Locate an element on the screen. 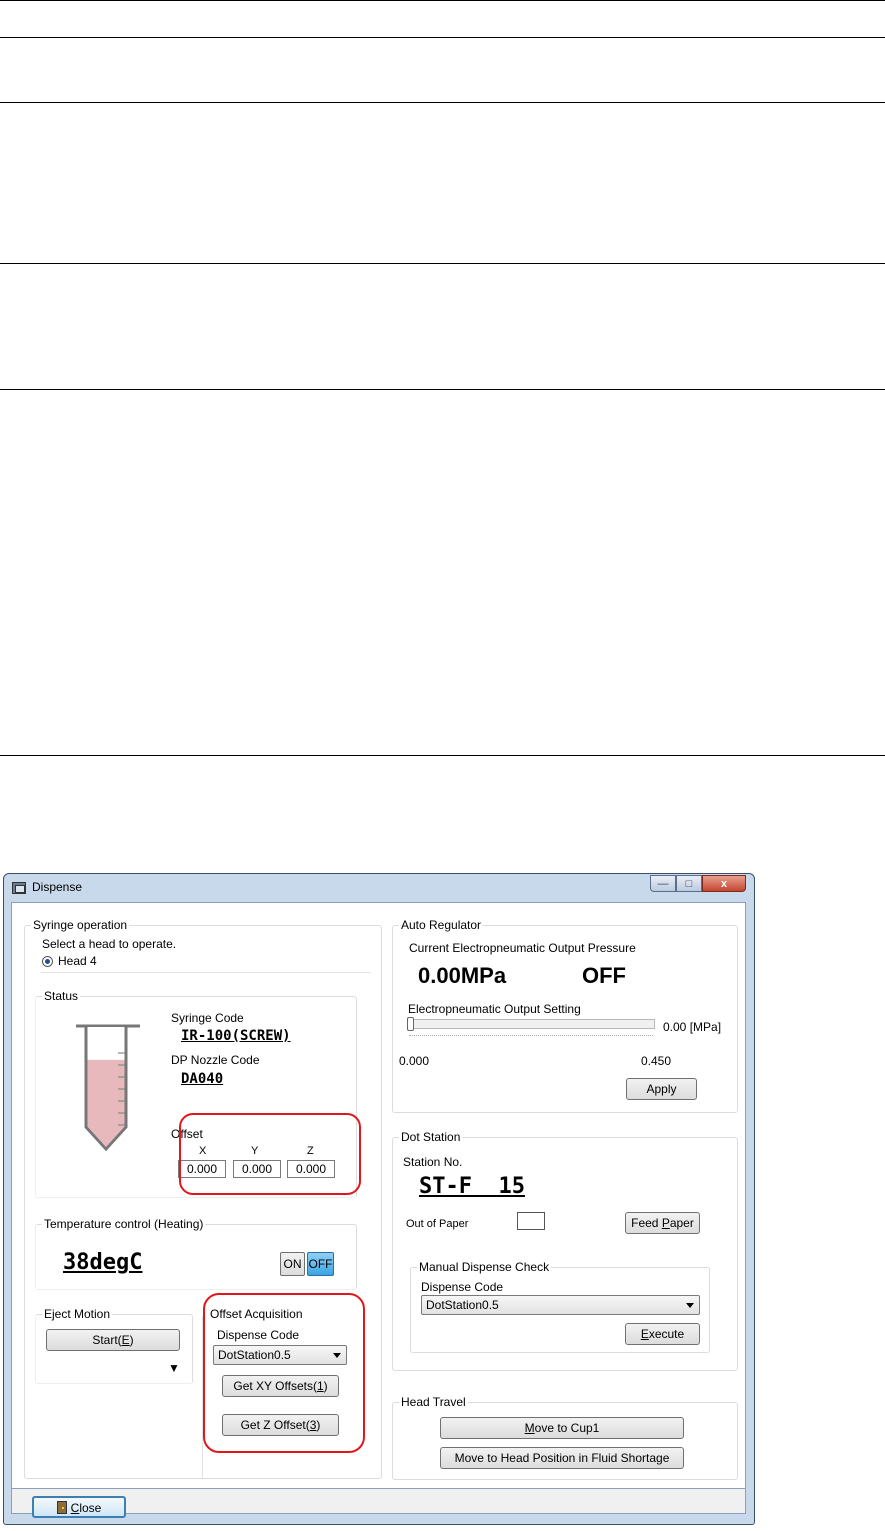 The image size is (885, 1531). dot-station-title: Dot Station is located at coordinates (431, 1137).